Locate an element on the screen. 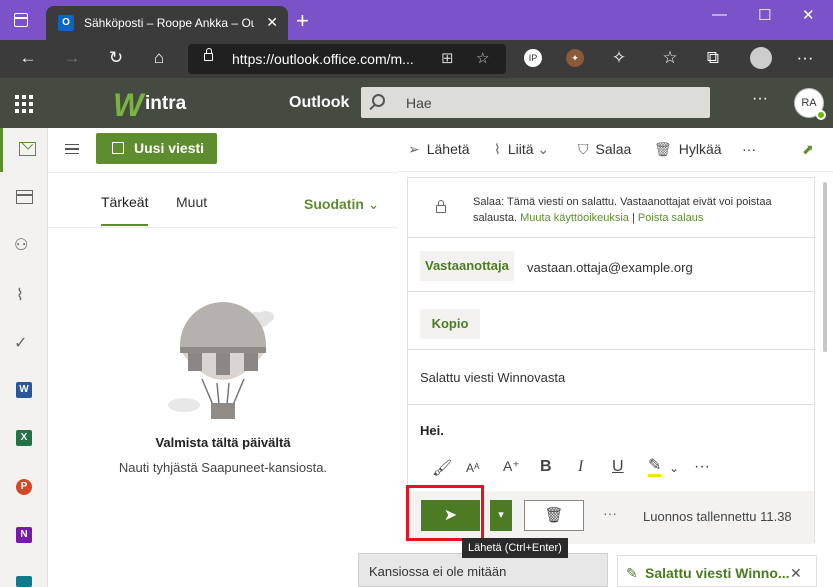 The image size is (833, 587). toolbar-discard-label: Hylkää is located at coordinates (700, 149).